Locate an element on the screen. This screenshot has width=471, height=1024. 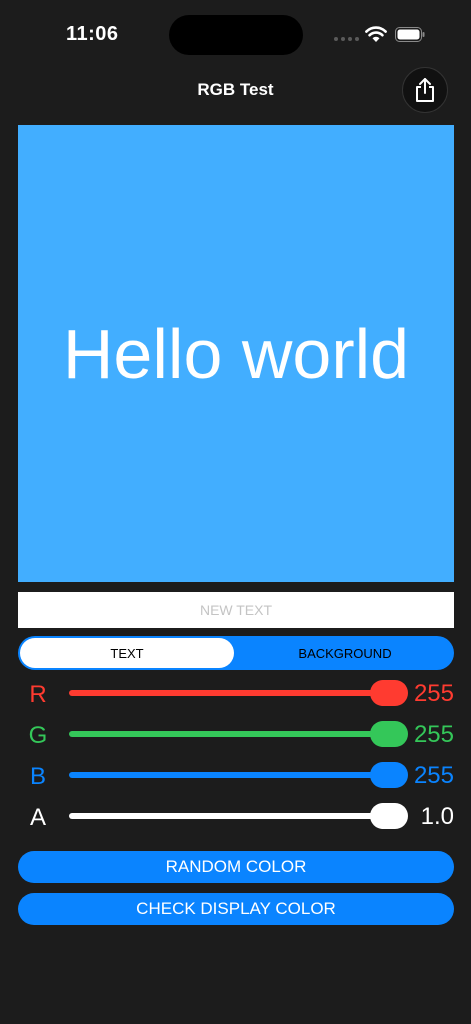
status-time: 11:06 is located at coordinates (92, 34).